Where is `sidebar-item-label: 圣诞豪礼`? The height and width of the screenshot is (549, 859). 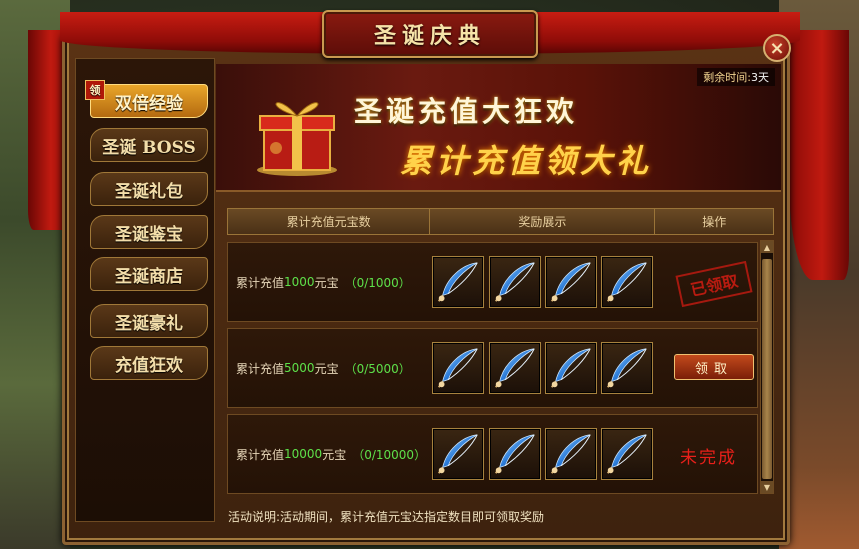
sidebar-item-label: 圣诞豪礼 is located at coordinates (149, 323).